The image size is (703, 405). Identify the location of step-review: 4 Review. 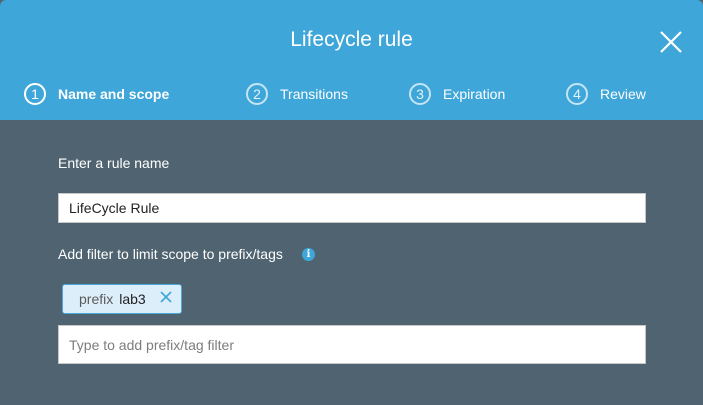
(606, 94).